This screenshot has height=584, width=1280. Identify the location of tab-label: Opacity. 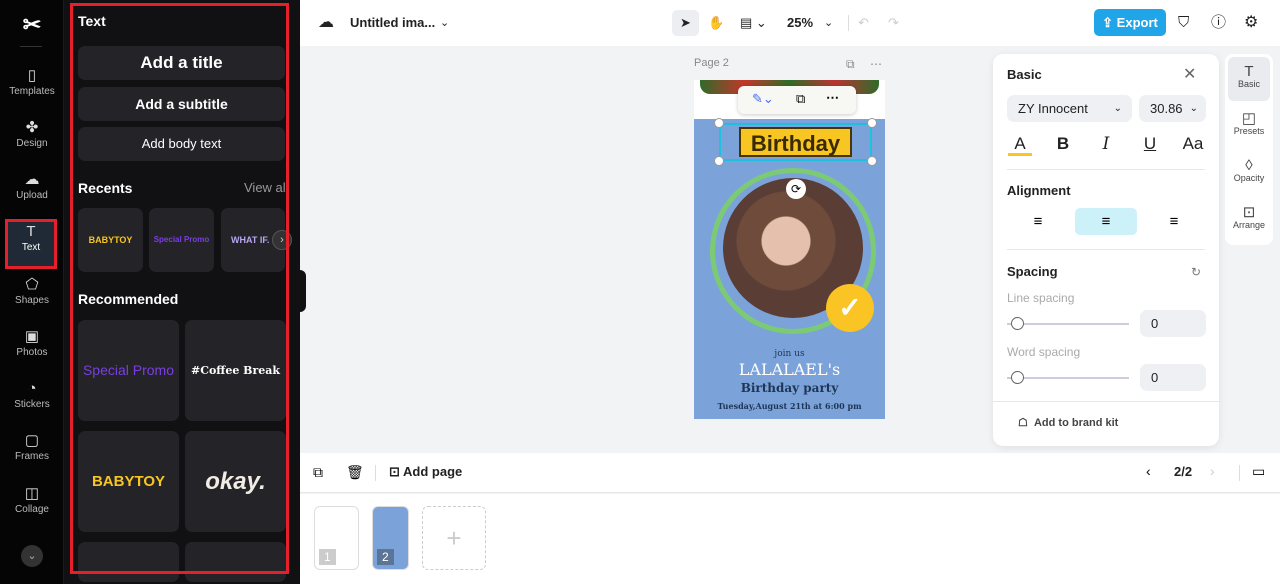
(1249, 178).